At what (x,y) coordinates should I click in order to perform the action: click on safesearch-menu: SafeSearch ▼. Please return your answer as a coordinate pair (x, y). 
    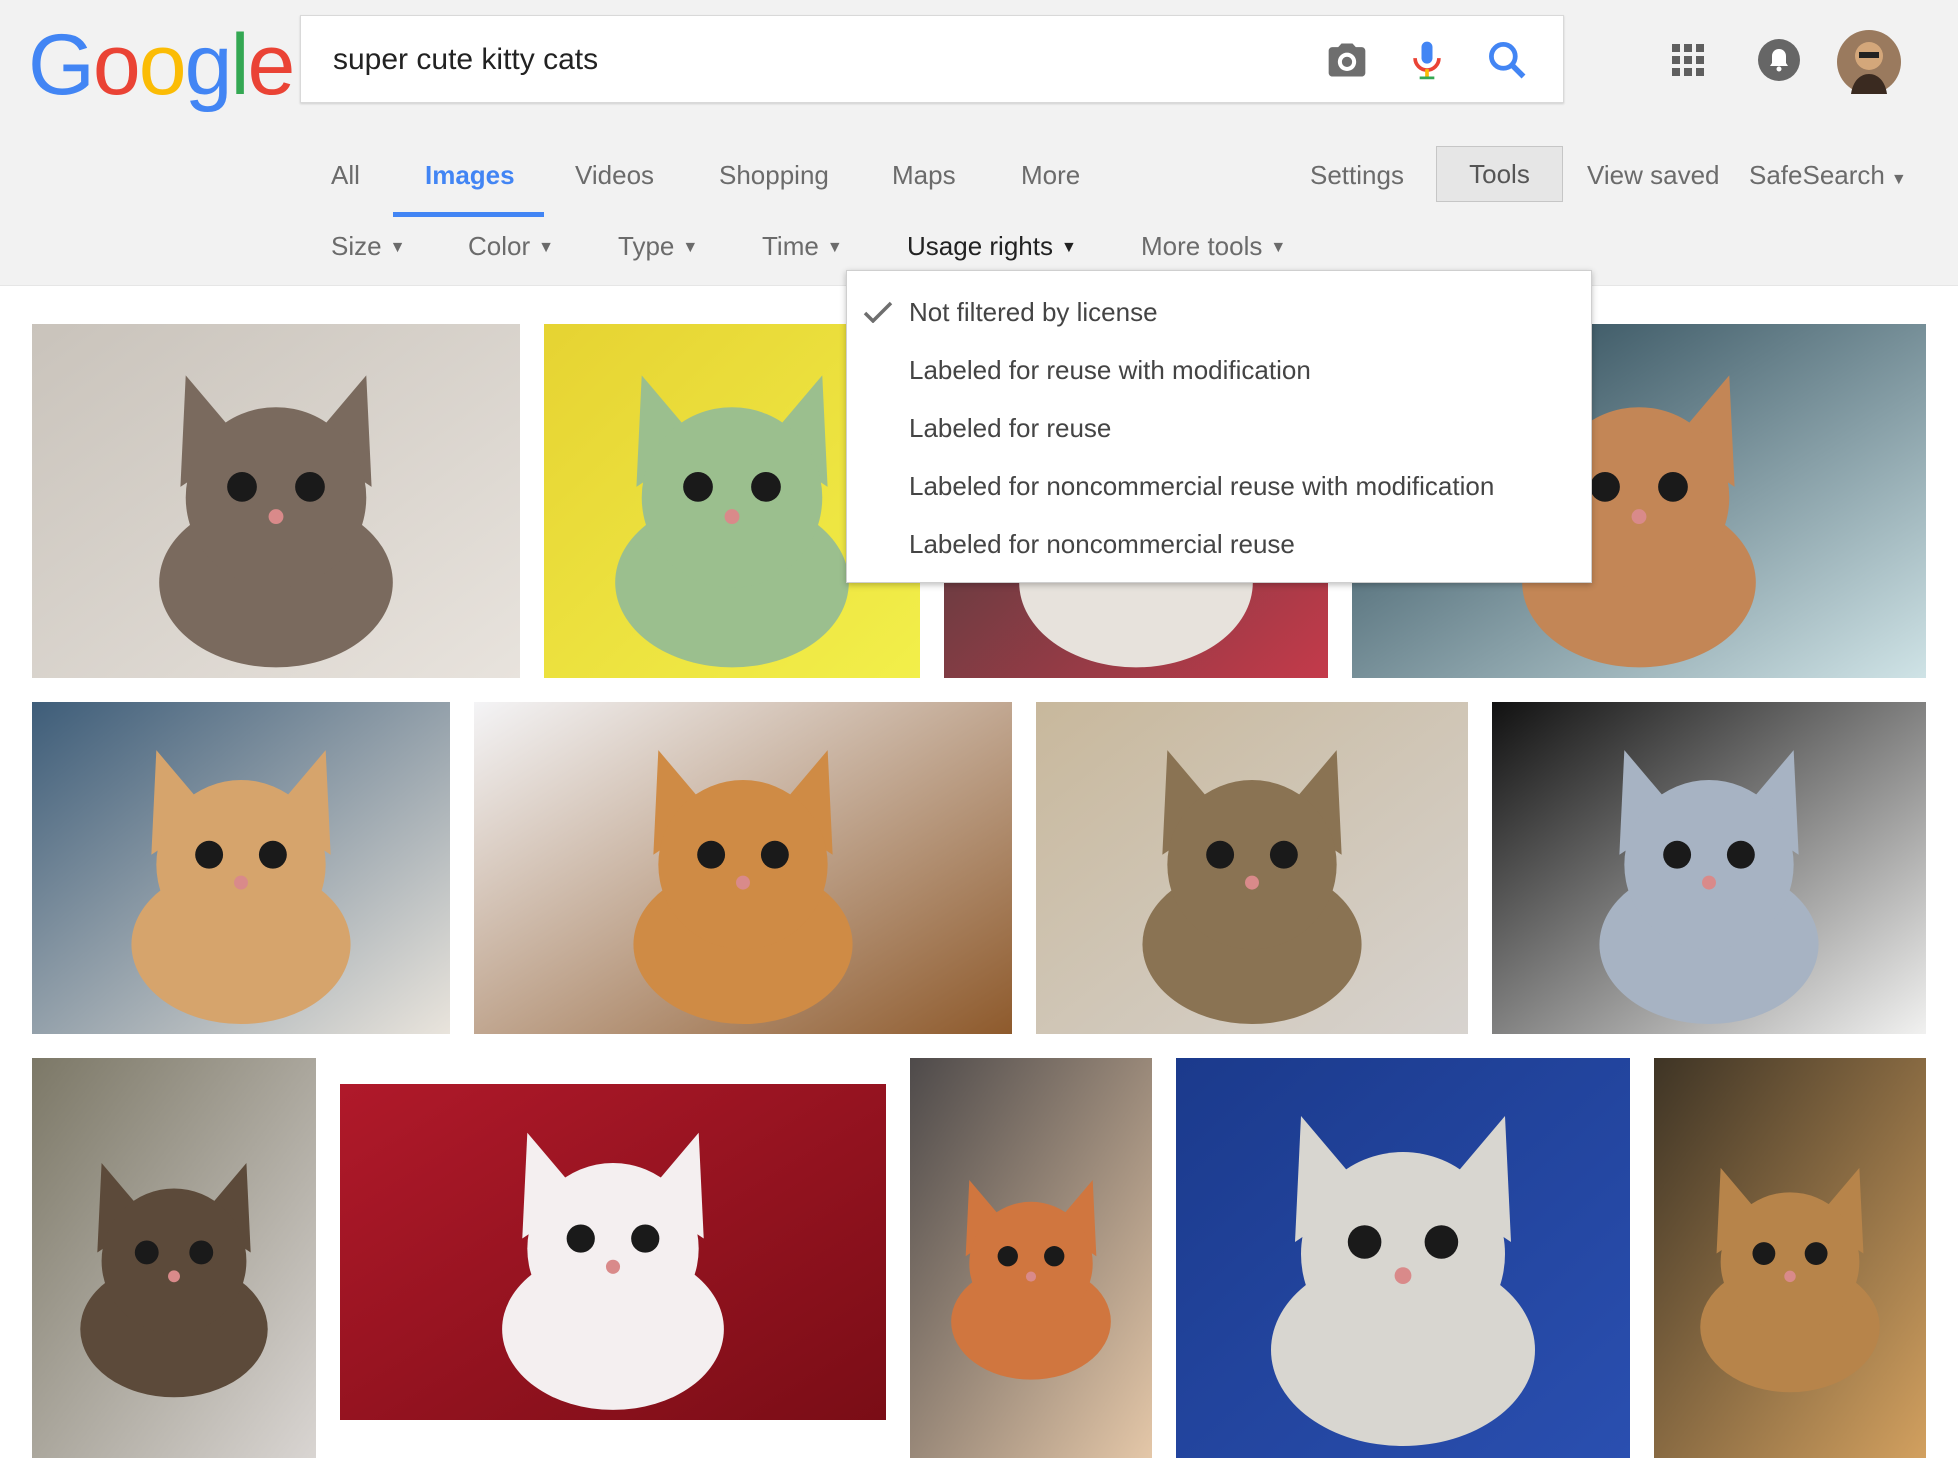
    Looking at the image, I should click on (1828, 185).